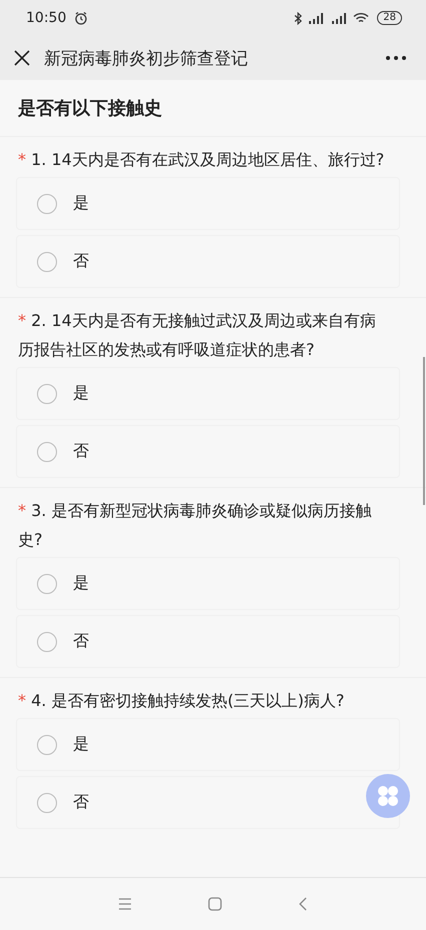 This screenshot has height=930, width=426. I want to click on question-text: * 2. 14天内是否有无接触过武汉及周边或来自有病历报告社区的发热或有呼吸道症状的患者?, so click(197, 335).